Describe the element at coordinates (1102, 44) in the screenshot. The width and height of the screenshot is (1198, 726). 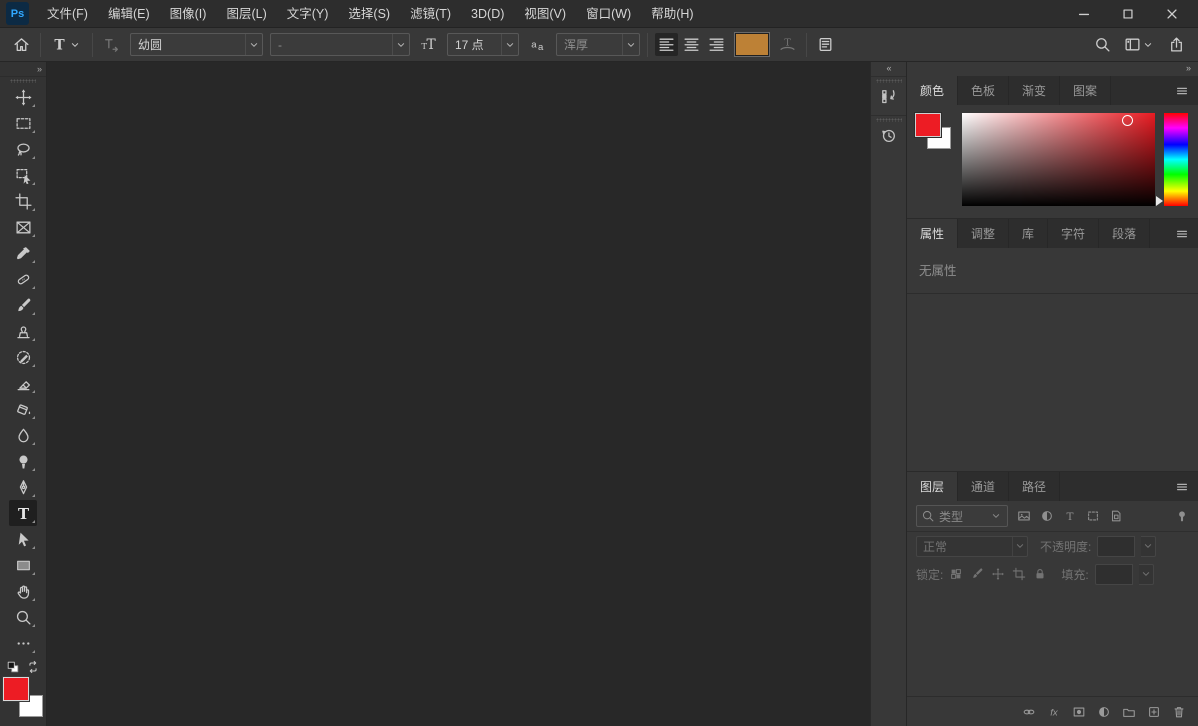
I see `search-button` at that location.